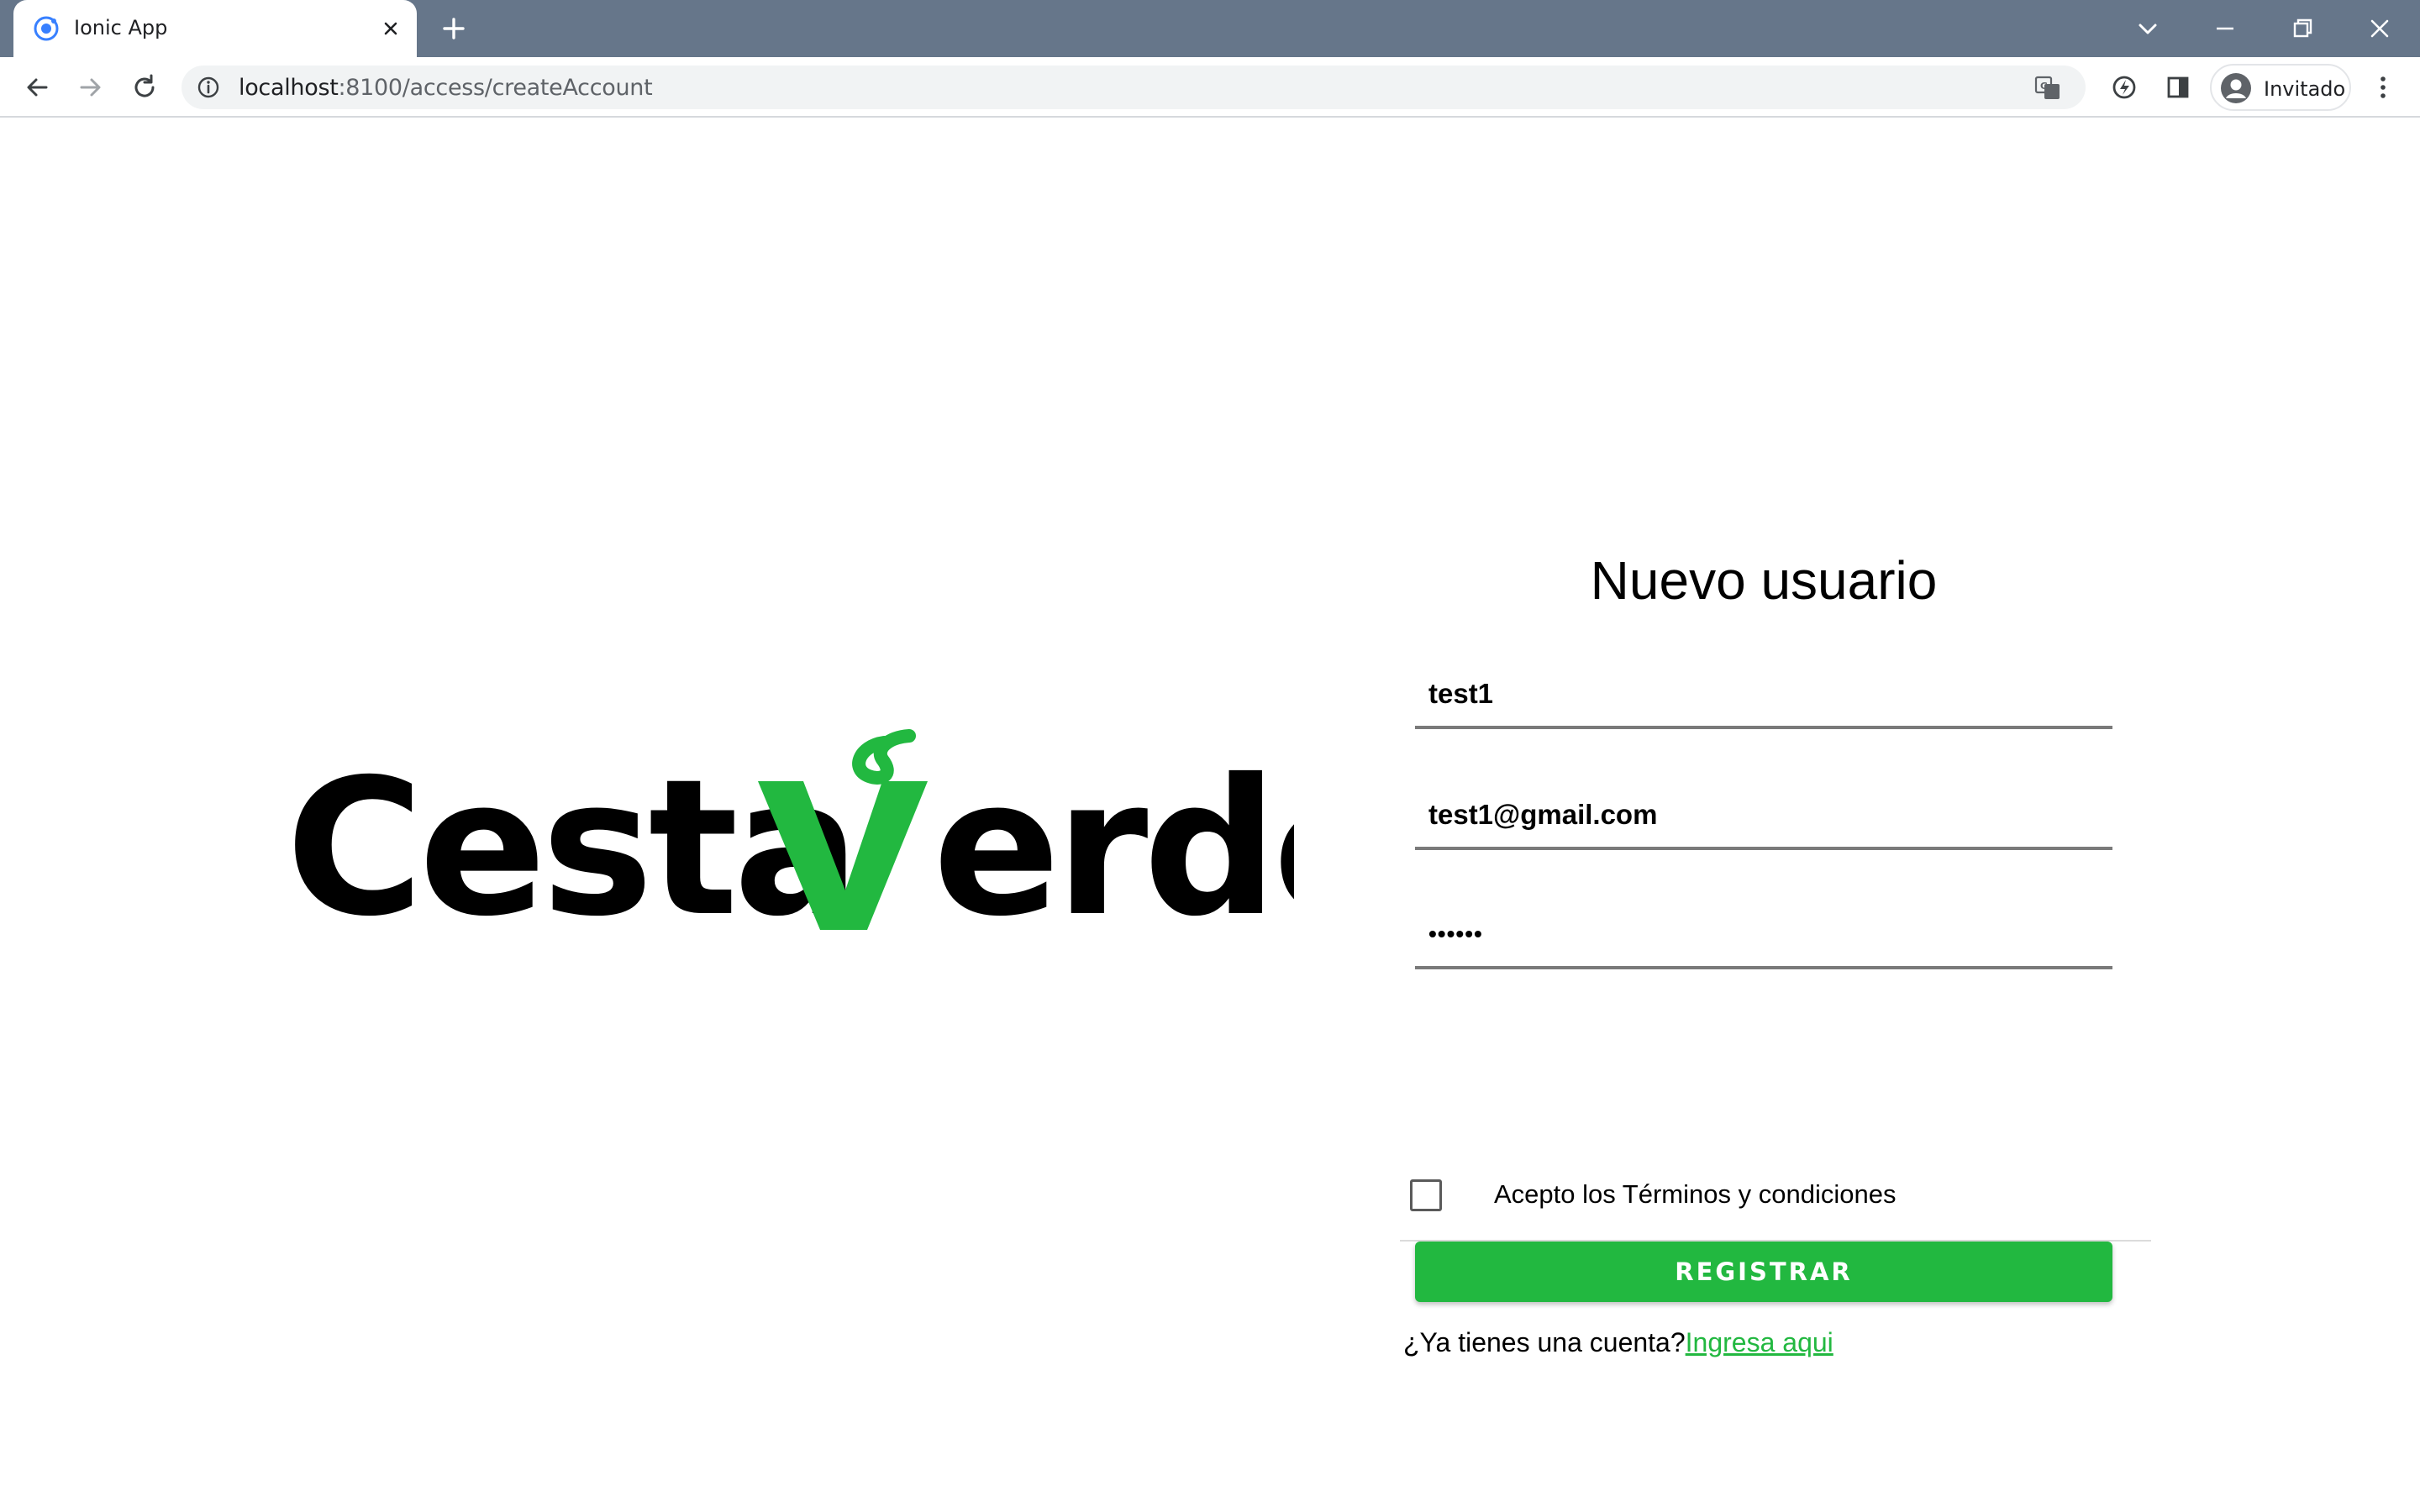  I want to click on logo-text-cesta: Cesta, so click(570, 840).